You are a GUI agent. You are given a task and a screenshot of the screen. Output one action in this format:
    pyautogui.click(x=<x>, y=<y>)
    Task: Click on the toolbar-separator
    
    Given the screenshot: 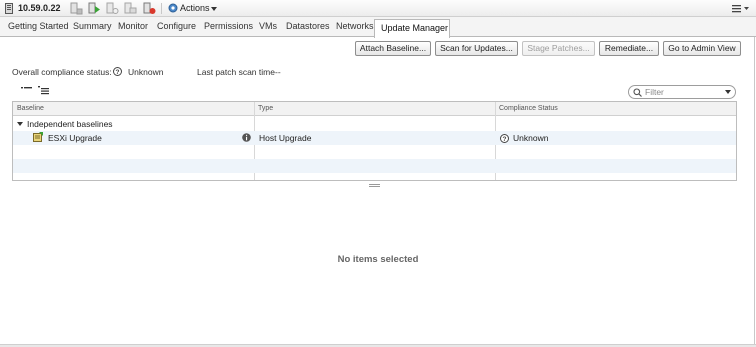 What is the action you would take?
    pyautogui.click(x=161, y=8)
    